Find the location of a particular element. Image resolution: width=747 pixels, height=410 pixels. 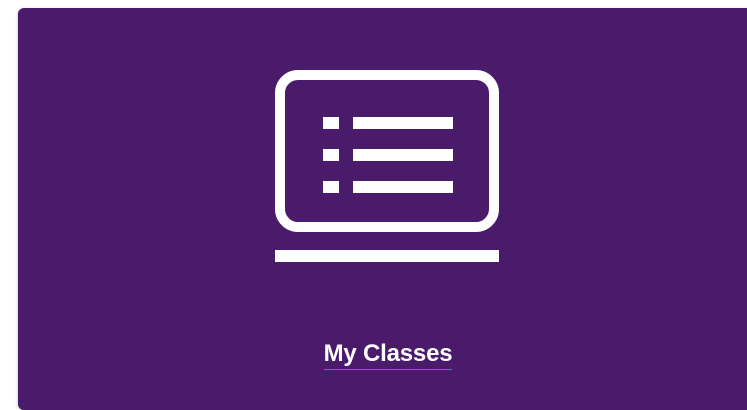

tile-label: My Classes is located at coordinates (382, 355).